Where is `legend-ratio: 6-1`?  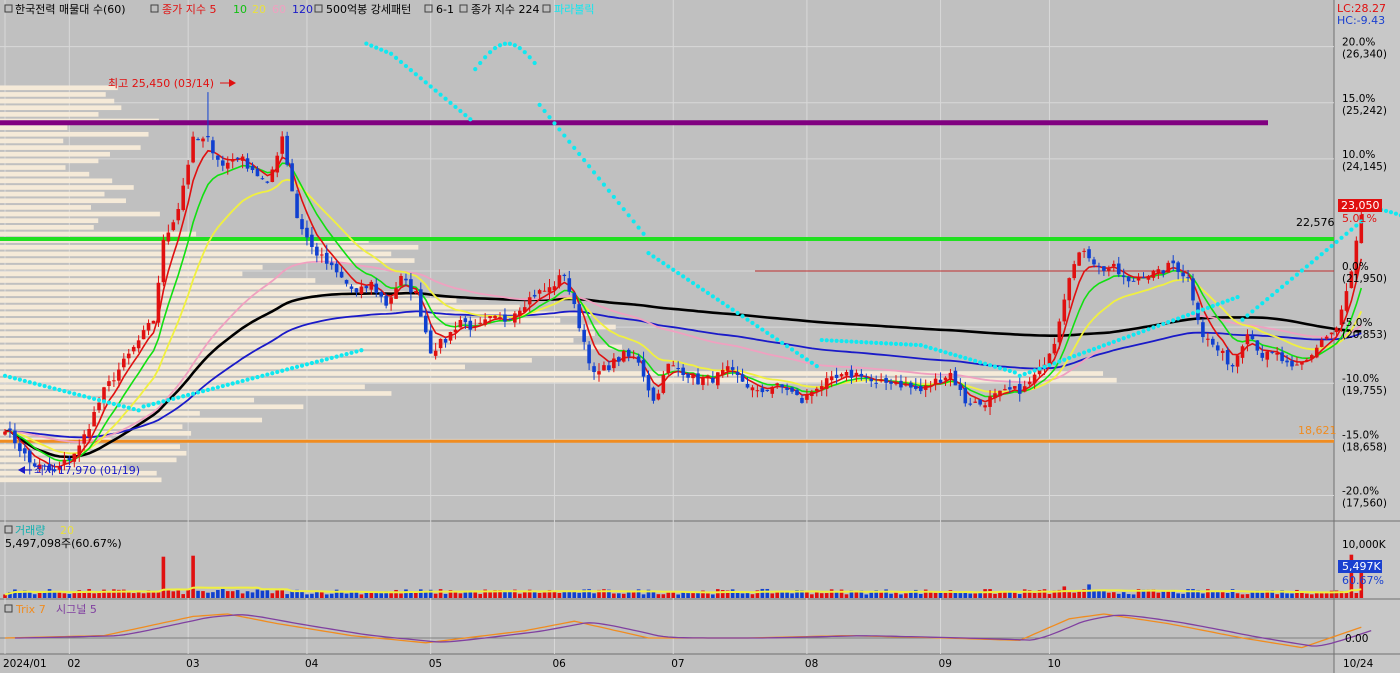 legend-ratio: 6-1 is located at coordinates (445, 9).